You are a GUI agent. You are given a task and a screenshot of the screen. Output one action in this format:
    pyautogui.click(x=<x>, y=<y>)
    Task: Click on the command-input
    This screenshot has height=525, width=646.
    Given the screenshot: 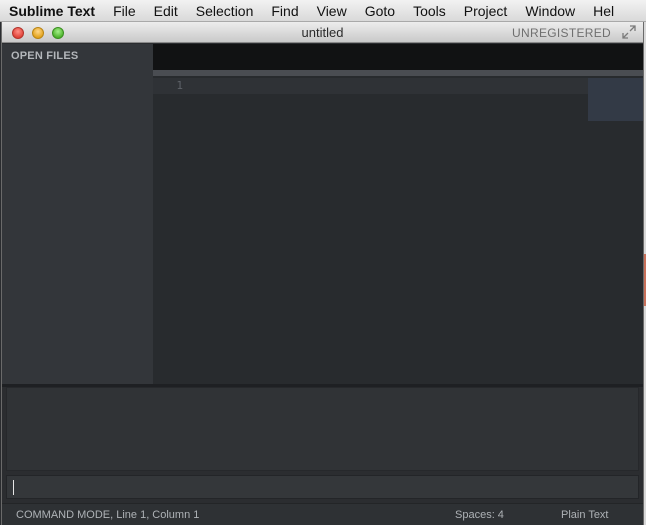 What is the action you would take?
    pyautogui.click(x=322, y=487)
    